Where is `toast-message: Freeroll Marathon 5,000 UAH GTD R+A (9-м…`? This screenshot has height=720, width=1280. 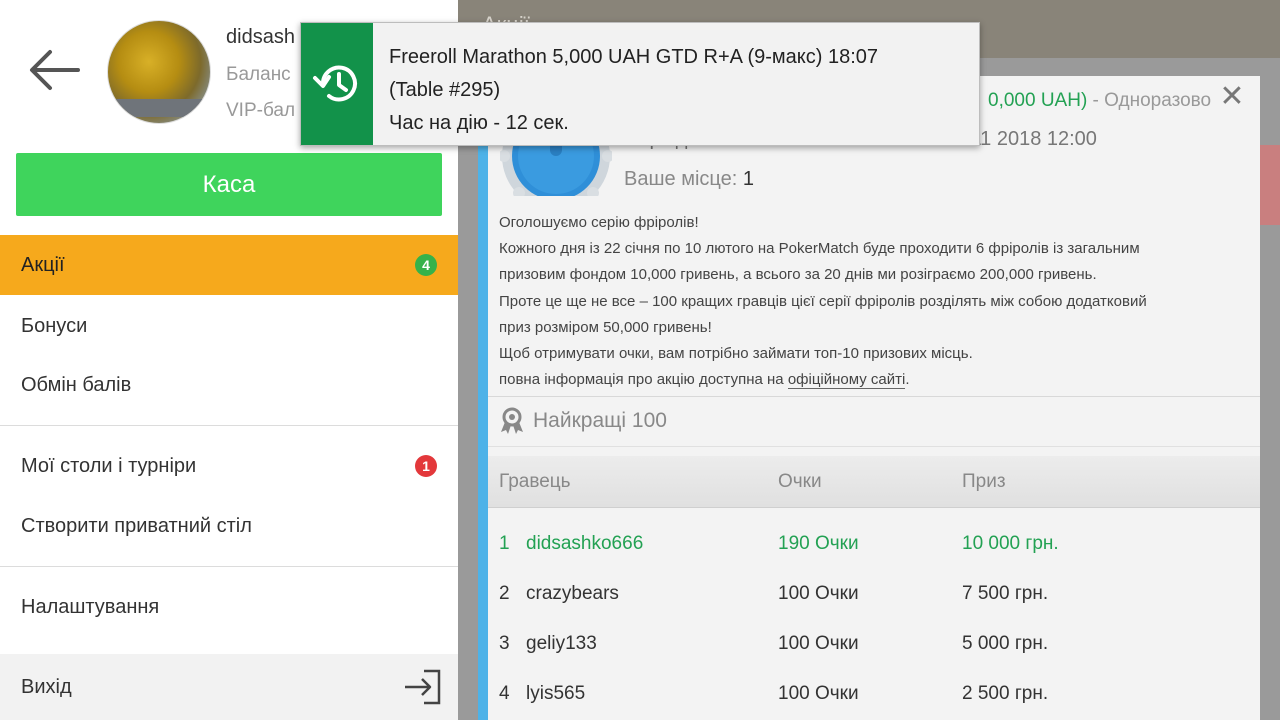
toast-message: Freeroll Marathon 5,000 UAH GTD R+A (9-м… is located at coordinates (625, 84).